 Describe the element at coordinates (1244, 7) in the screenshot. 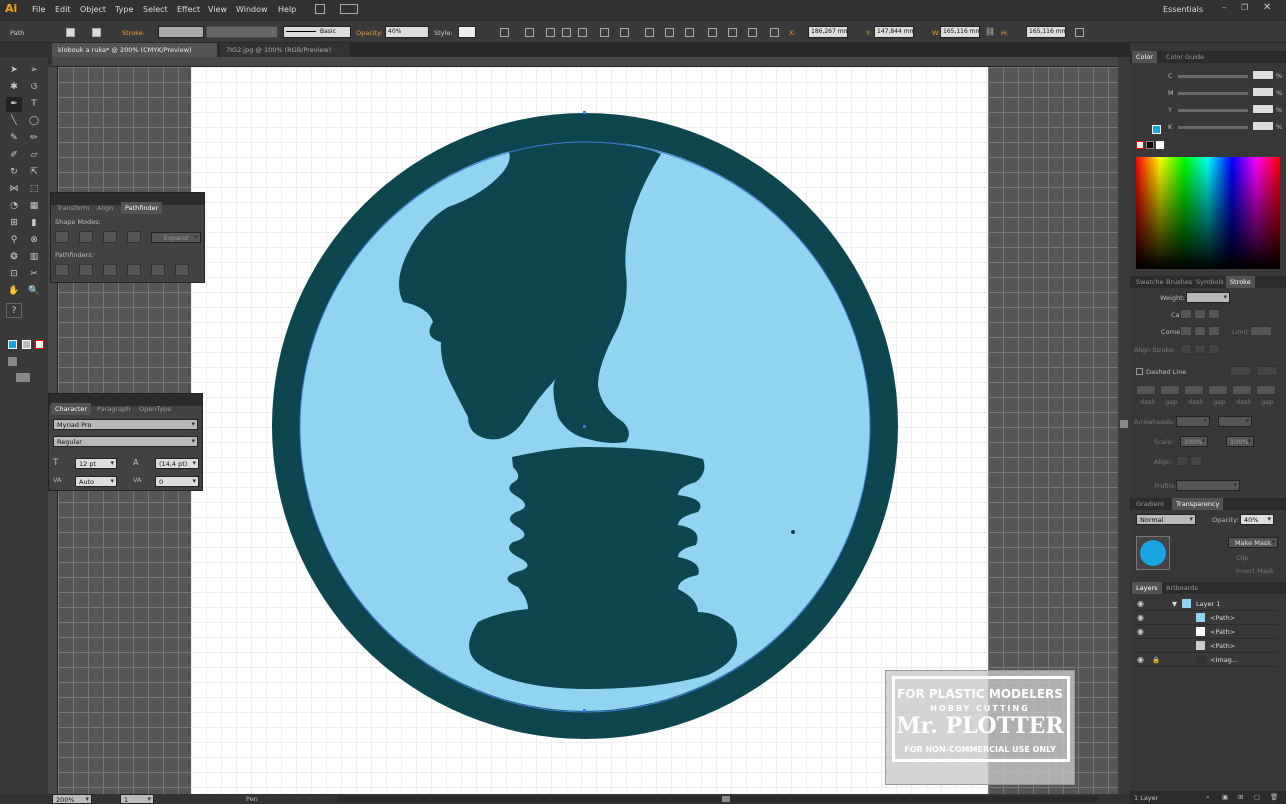

I see `maximize-icon: ❐` at that location.